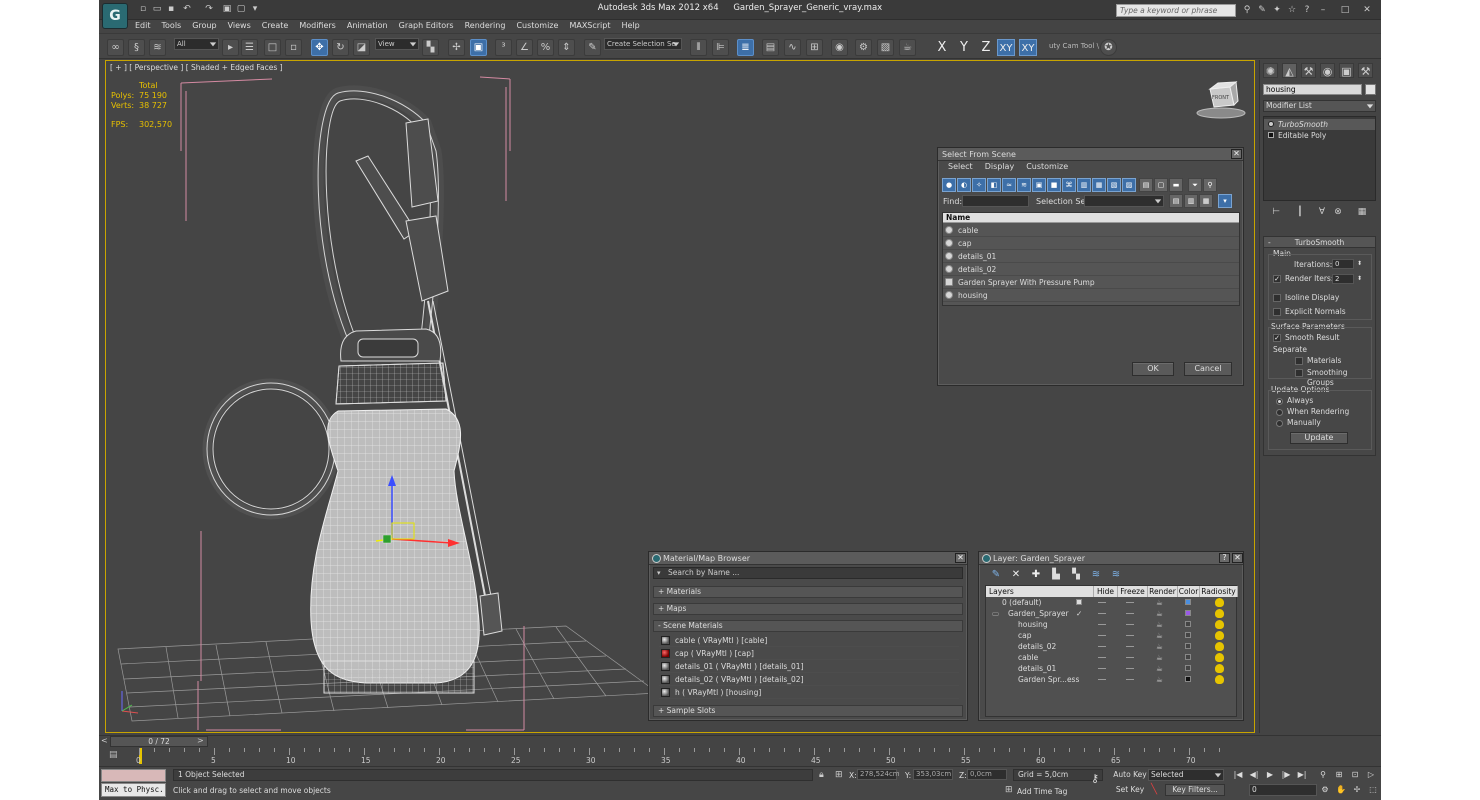 The image size is (1480, 800). What do you see at coordinates (1000, 166) in the screenshot?
I see `sfs-menu-display: Display` at bounding box center [1000, 166].